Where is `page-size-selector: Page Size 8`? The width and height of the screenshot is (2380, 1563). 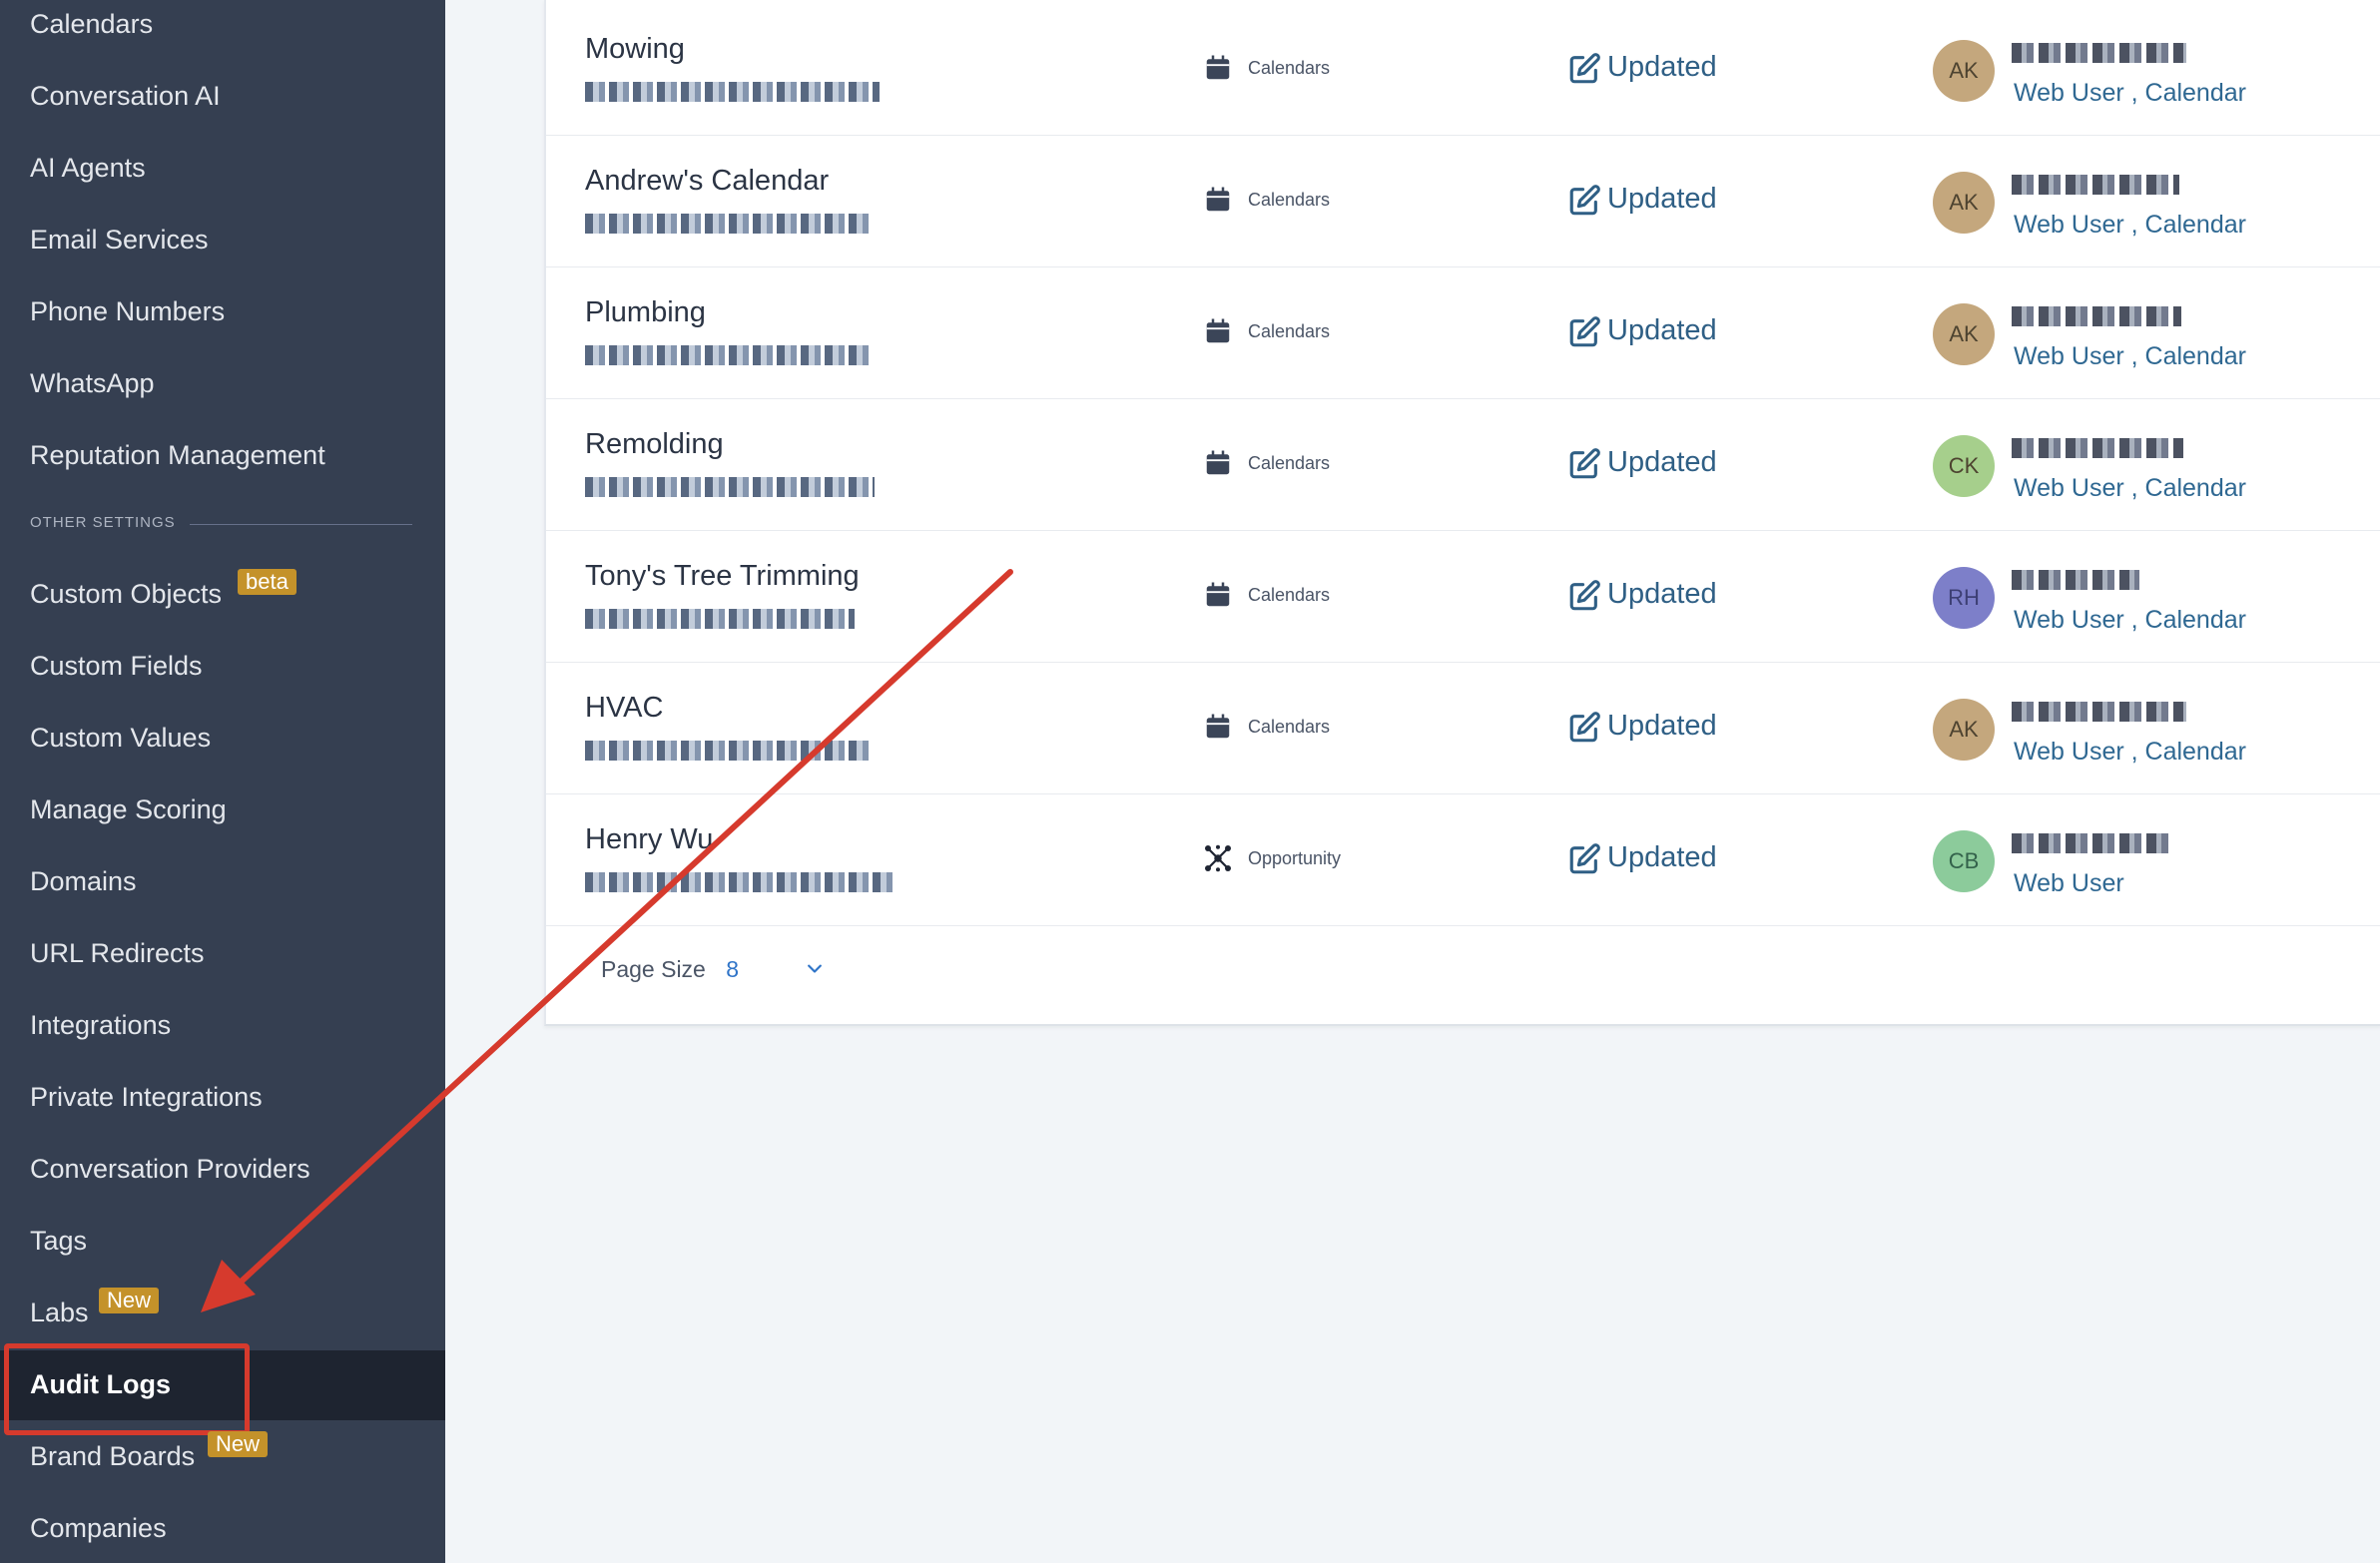 page-size-selector: Page Size 8 is located at coordinates (711, 970).